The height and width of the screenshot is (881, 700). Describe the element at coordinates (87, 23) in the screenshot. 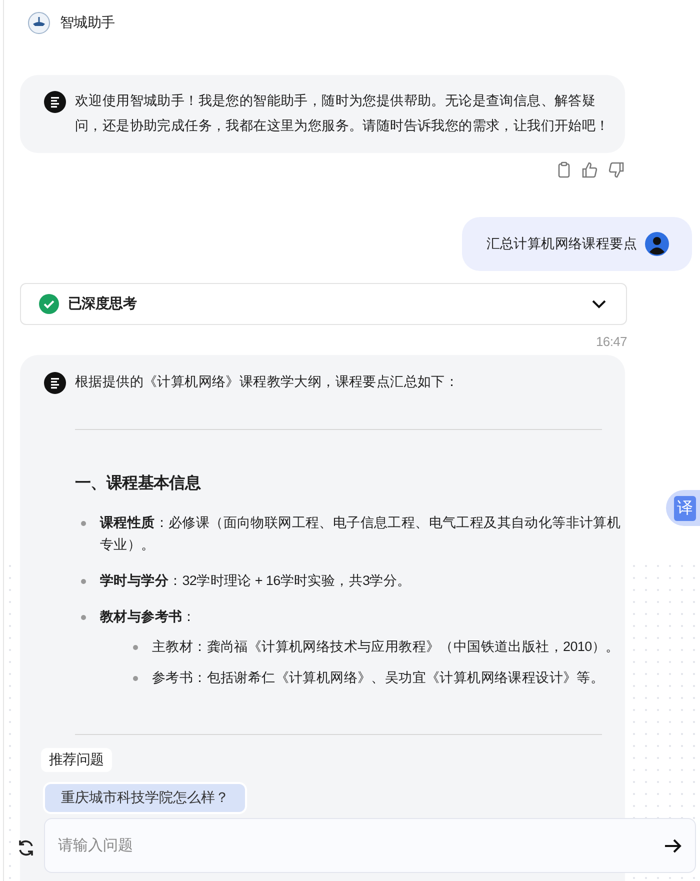

I see `app-title: 智城助手` at that location.